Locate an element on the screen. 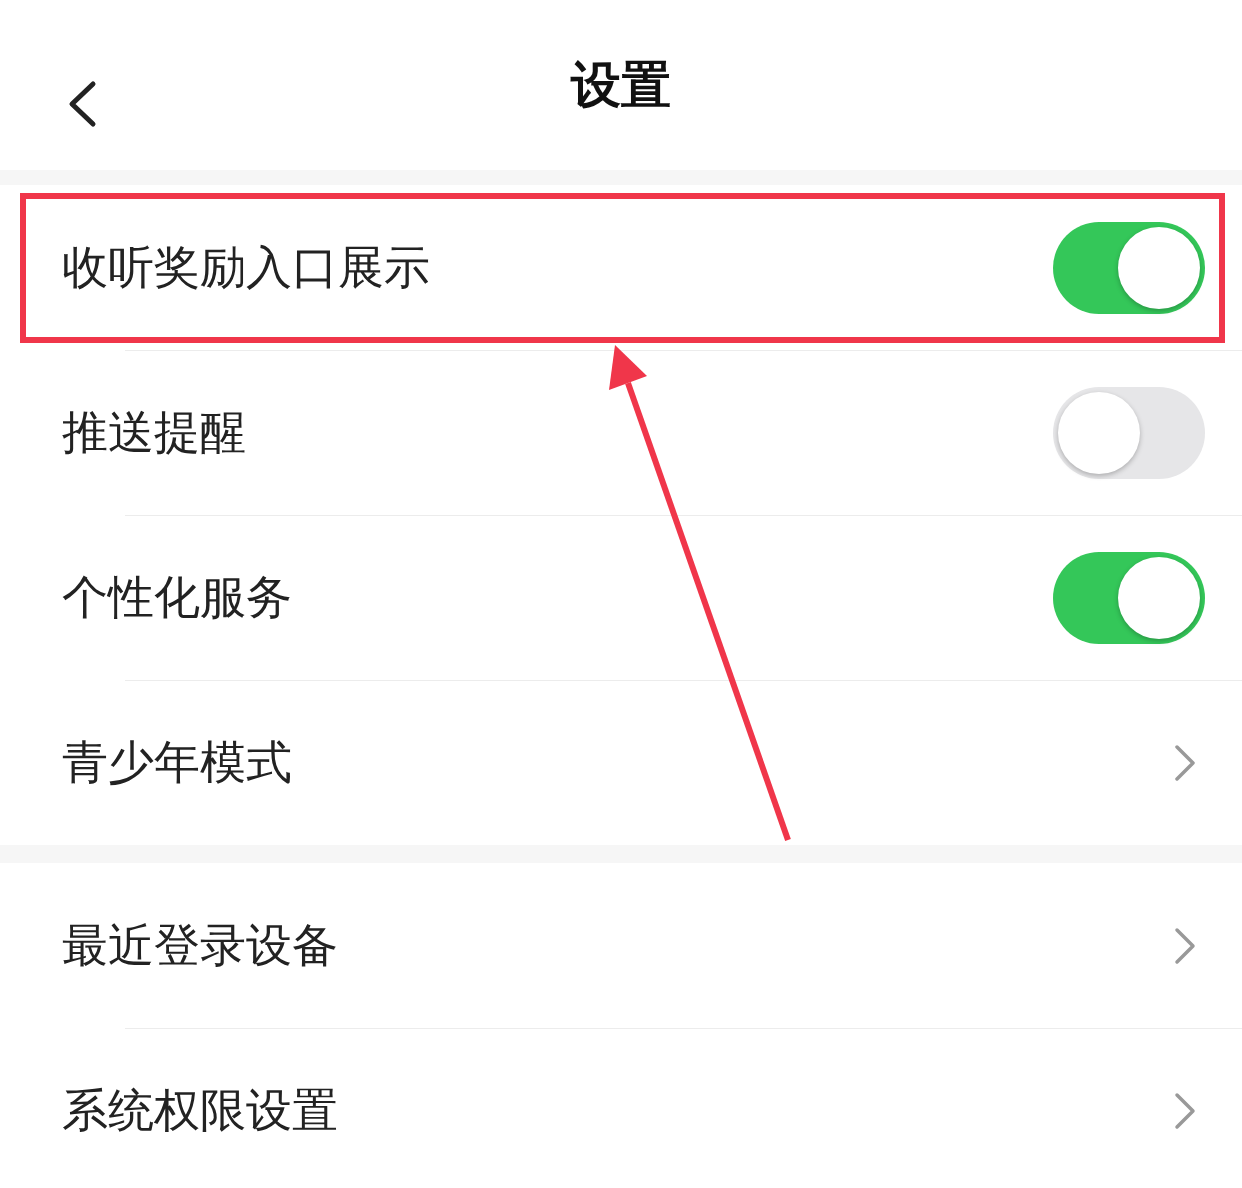  setting-label: 个性化服务 is located at coordinates (177, 597).